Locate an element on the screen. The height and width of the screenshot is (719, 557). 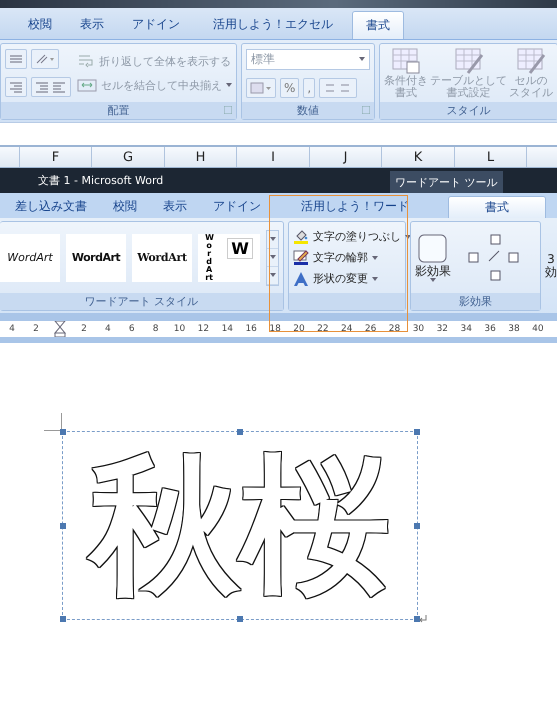
align-icon is located at coordinates (16, 59).